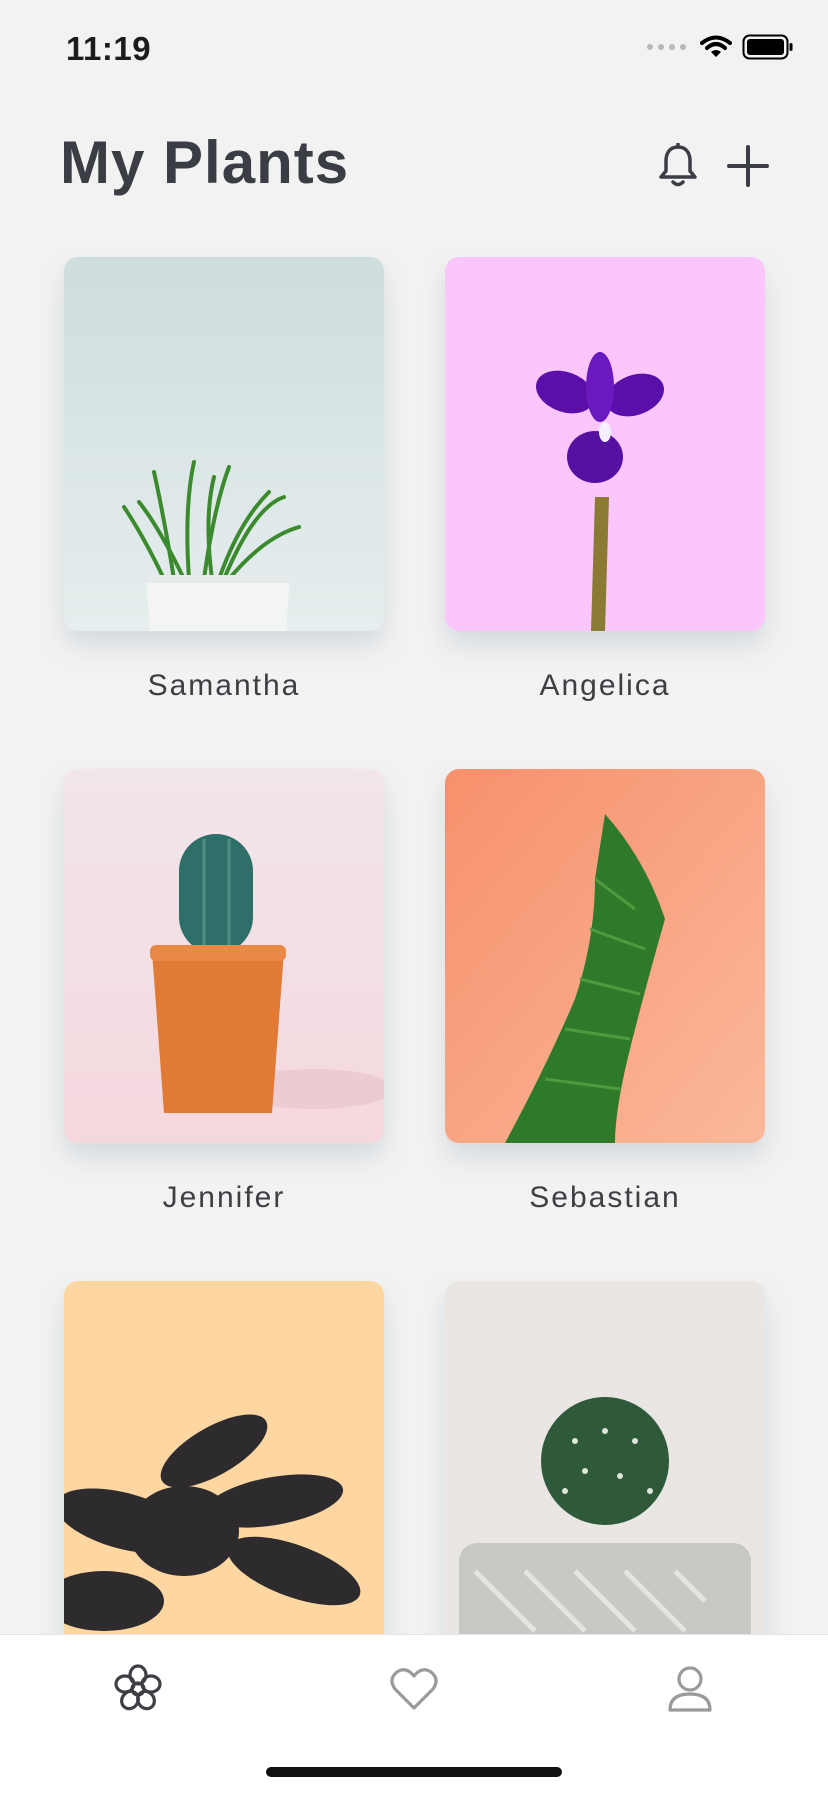 The image size is (828, 1793). I want to click on page-title: My Plants, so click(205, 162).